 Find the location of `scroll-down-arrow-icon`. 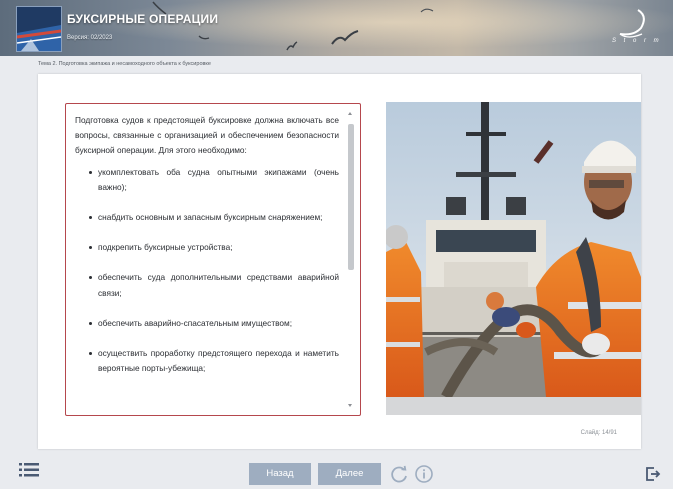

scroll-down-arrow-icon is located at coordinates (350, 405).